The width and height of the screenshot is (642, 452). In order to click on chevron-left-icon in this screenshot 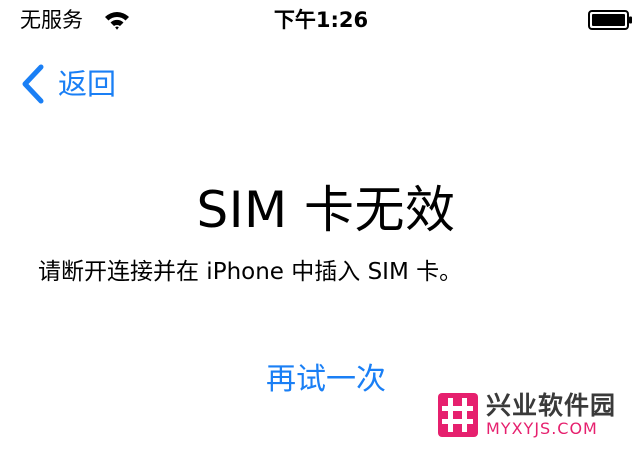, I will do `click(33, 84)`.